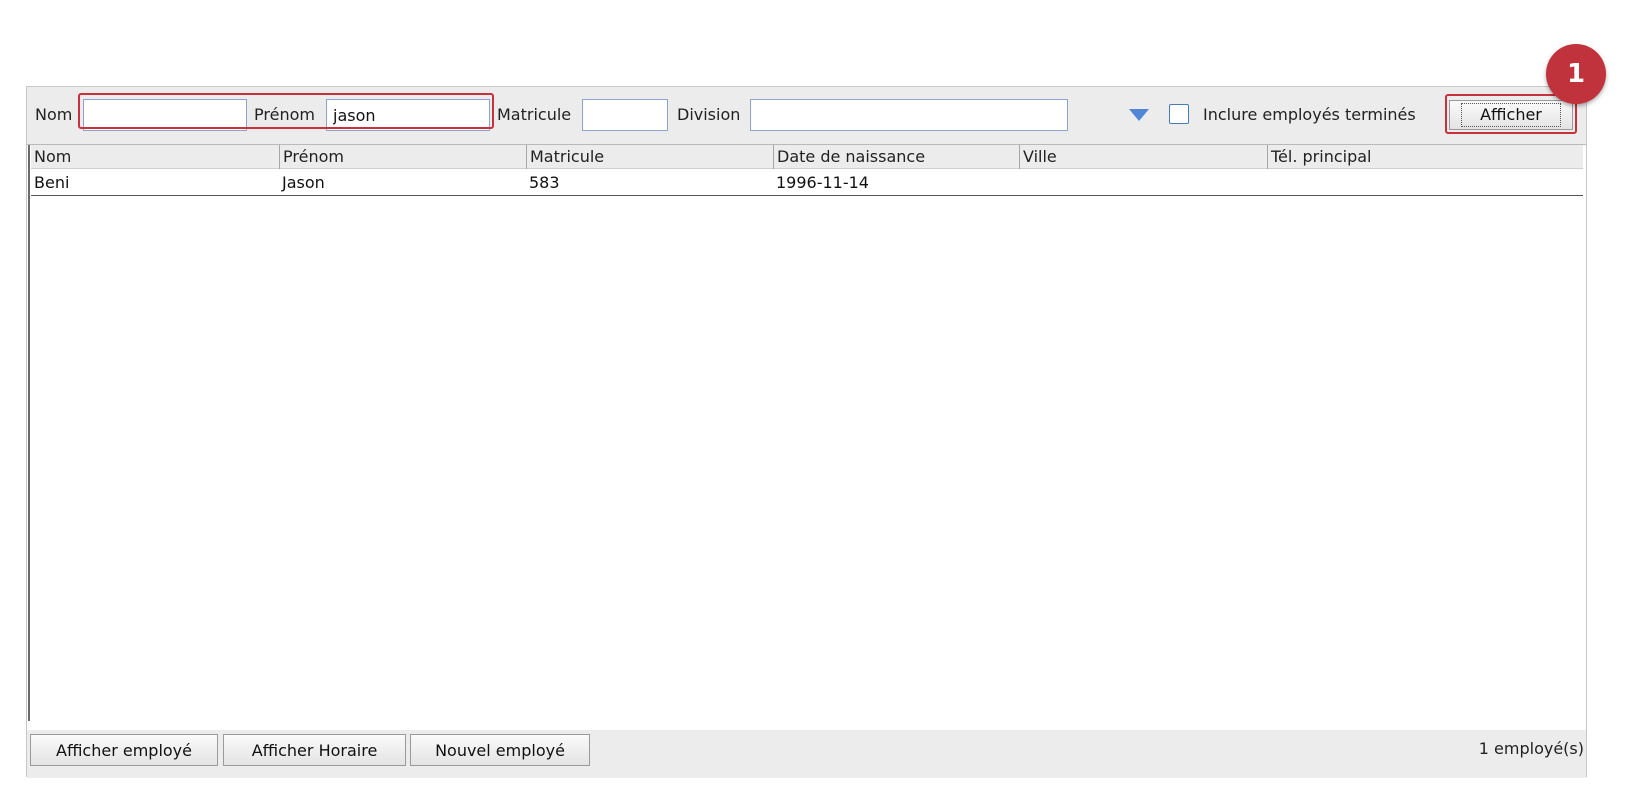 This screenshot has height=794, width=1648. I want to click on afficher-horaire-button: Afficher Horaire, so click(314, 750).